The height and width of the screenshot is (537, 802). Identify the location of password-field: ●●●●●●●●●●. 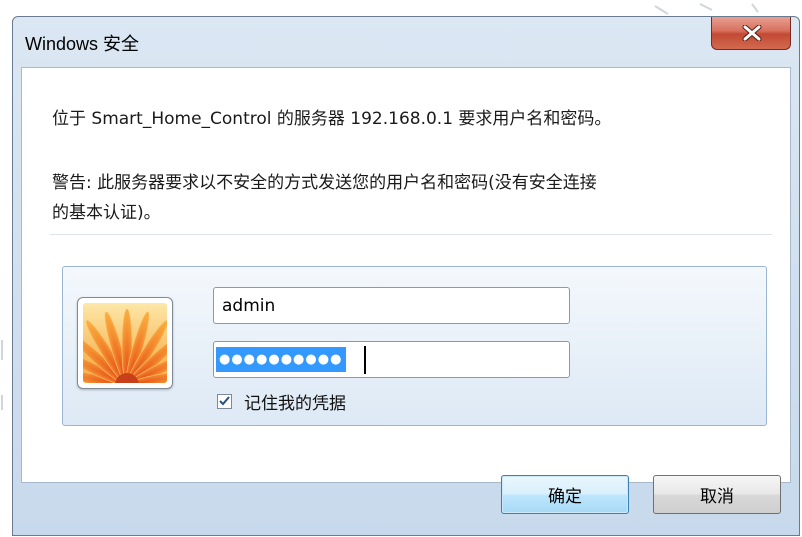
(391, 359).